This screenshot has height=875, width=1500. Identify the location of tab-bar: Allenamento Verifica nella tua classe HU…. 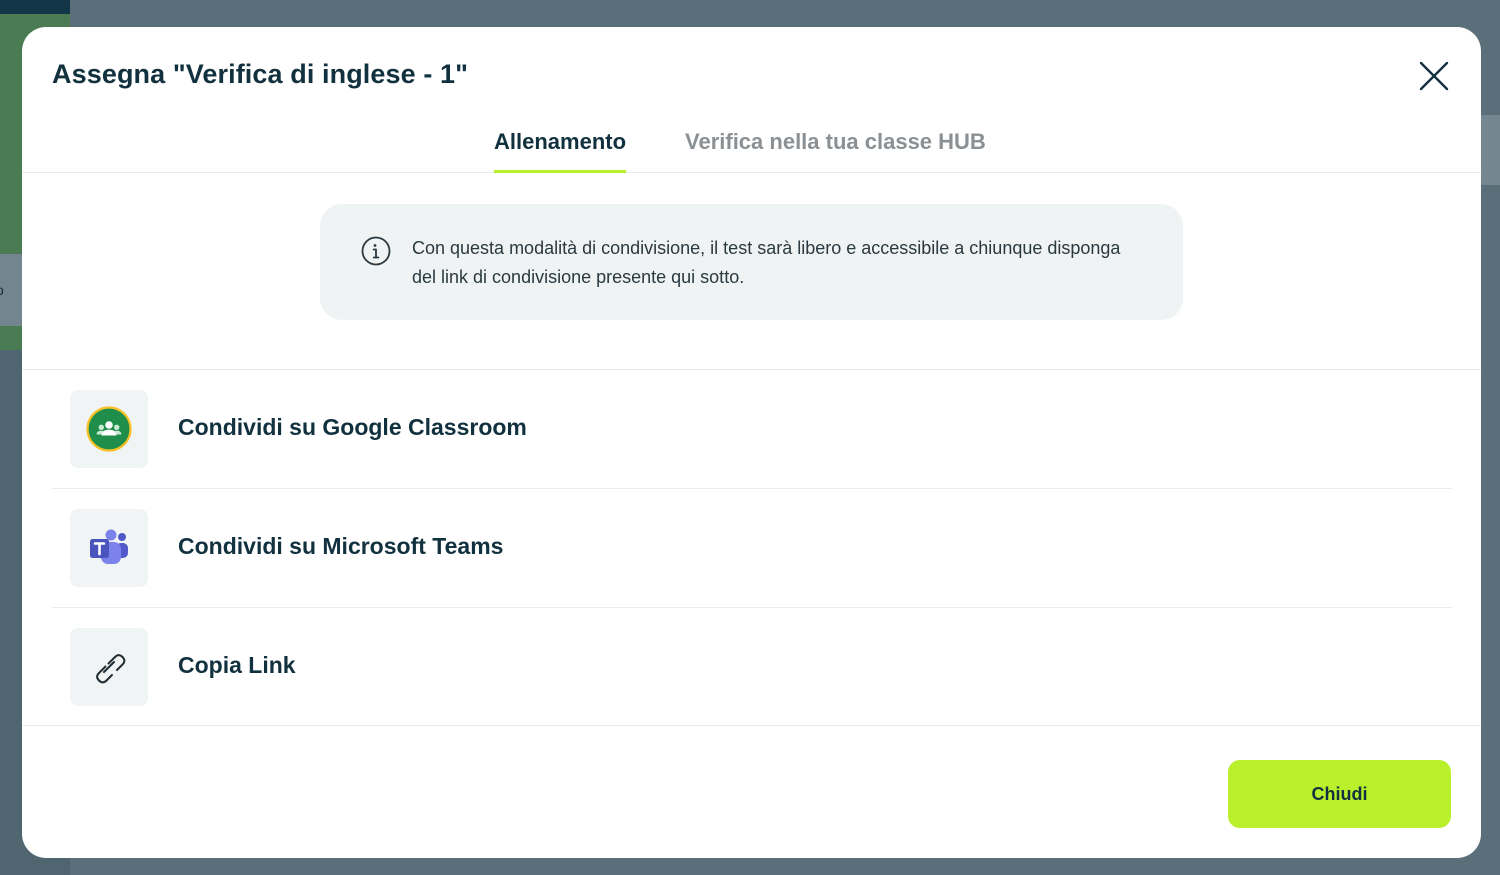
(751, 145).